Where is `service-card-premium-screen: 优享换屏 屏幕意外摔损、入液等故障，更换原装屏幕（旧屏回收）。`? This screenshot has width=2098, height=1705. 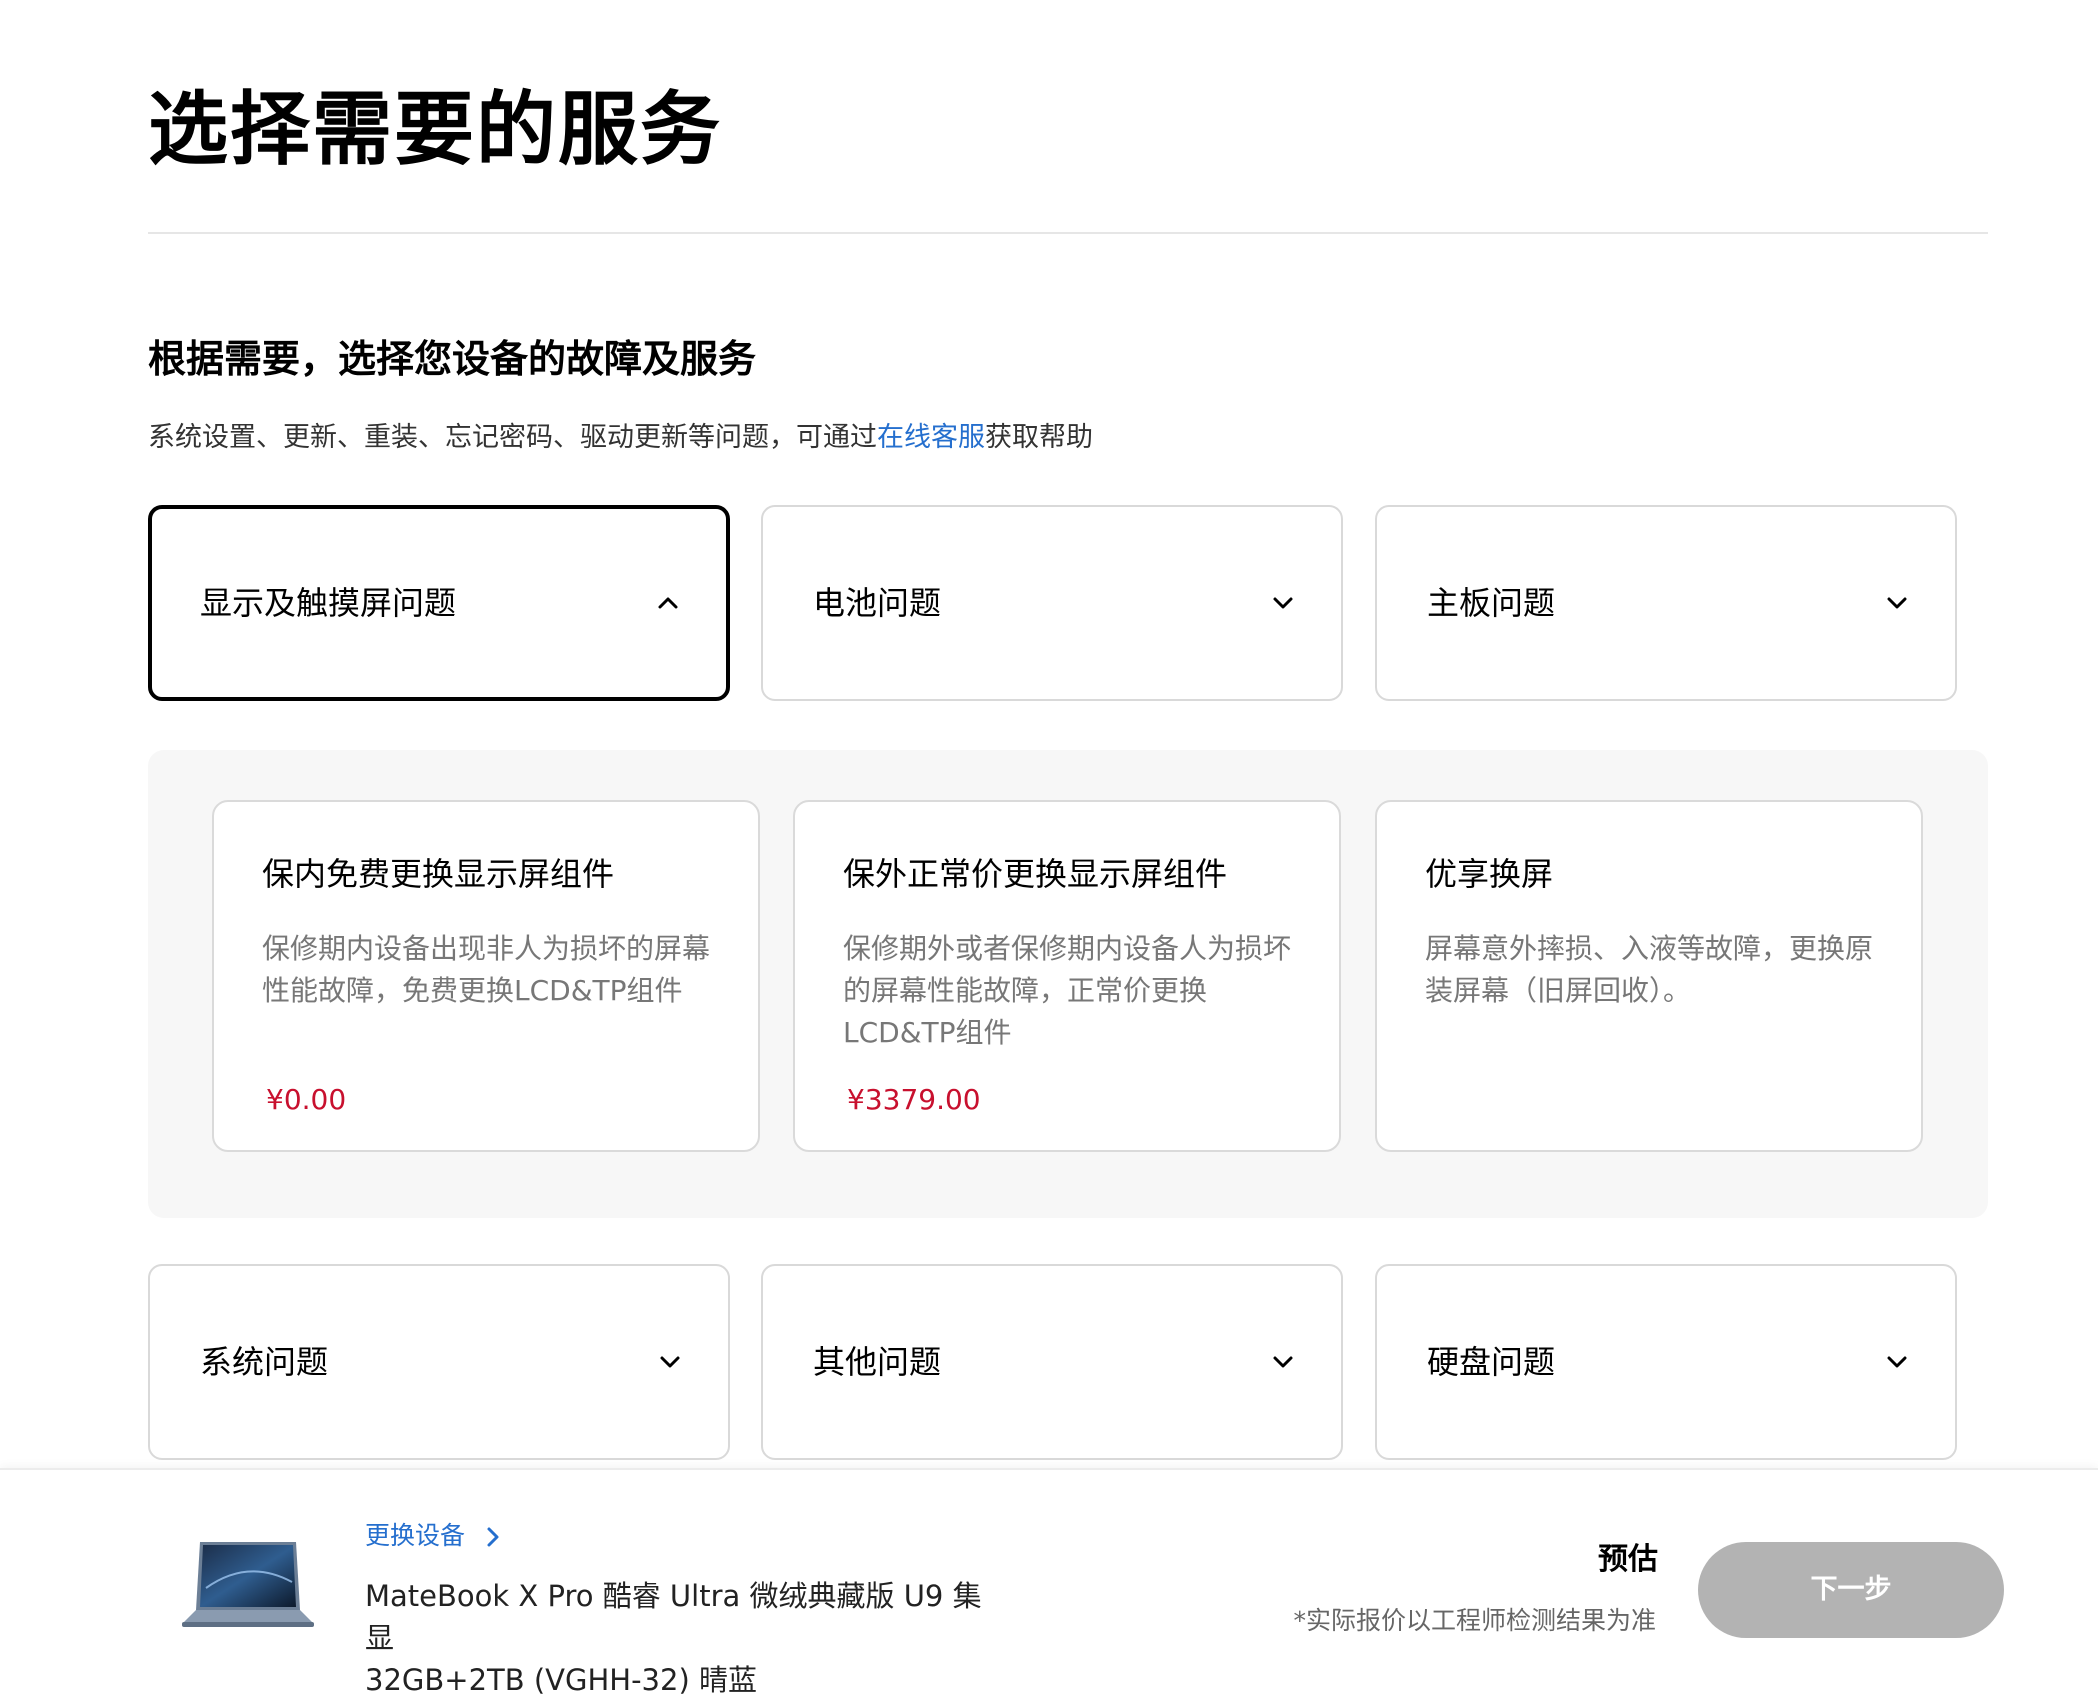
service-card-premium-screen: 优享换屏 屏幕意外摔损、入液等故障，更换原装屏幕（旧屏回收）。 is located at coordinates (1649, 976).